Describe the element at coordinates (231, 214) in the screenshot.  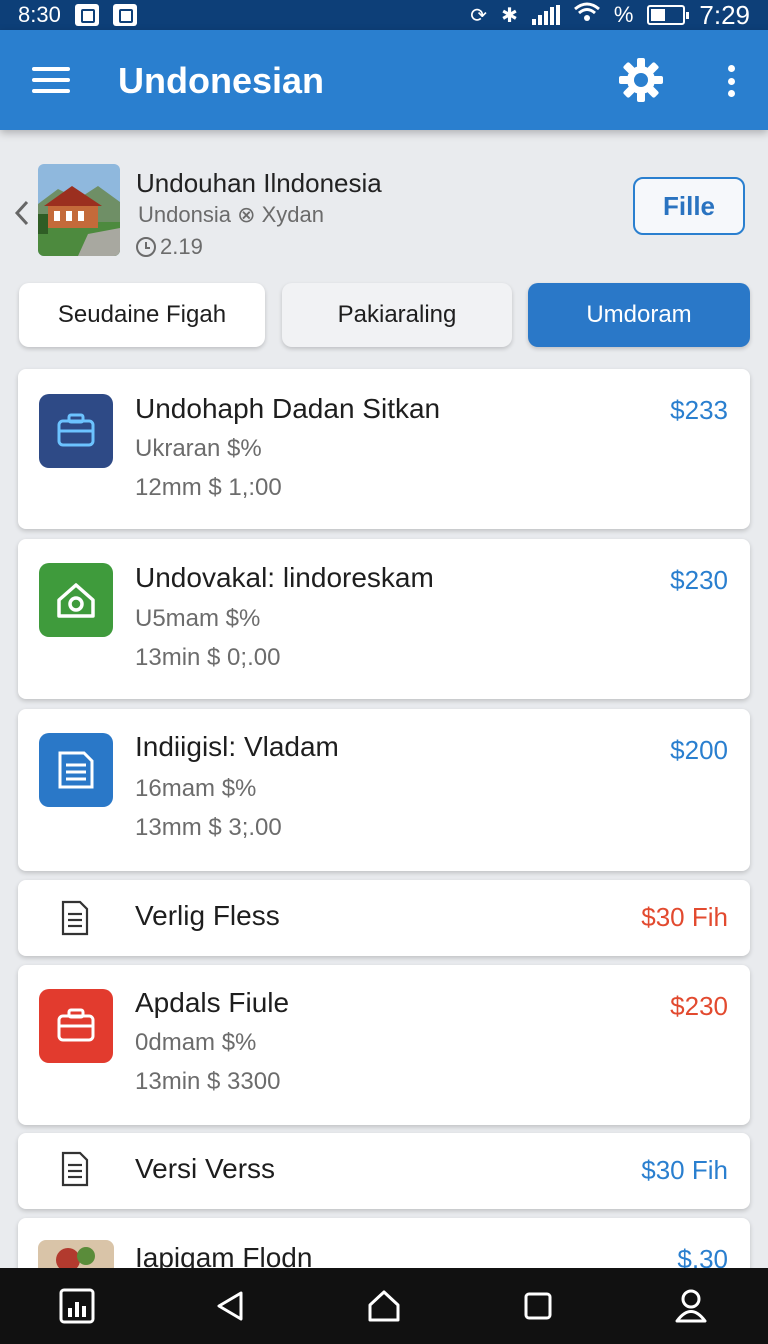
I see `header-subtitle: Undonsia ⊗ Xydan` at that location.